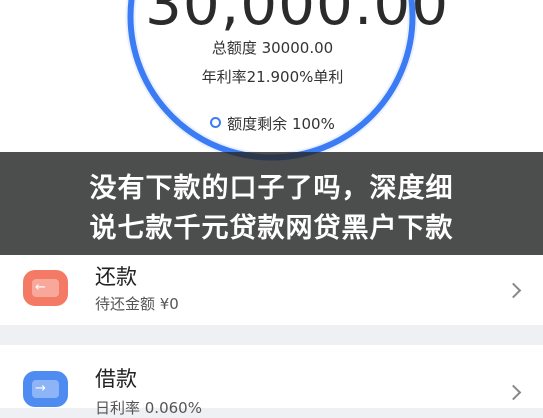 The image size is (543, 418). I want to click on repay-title: 还款, so click(116, 277).